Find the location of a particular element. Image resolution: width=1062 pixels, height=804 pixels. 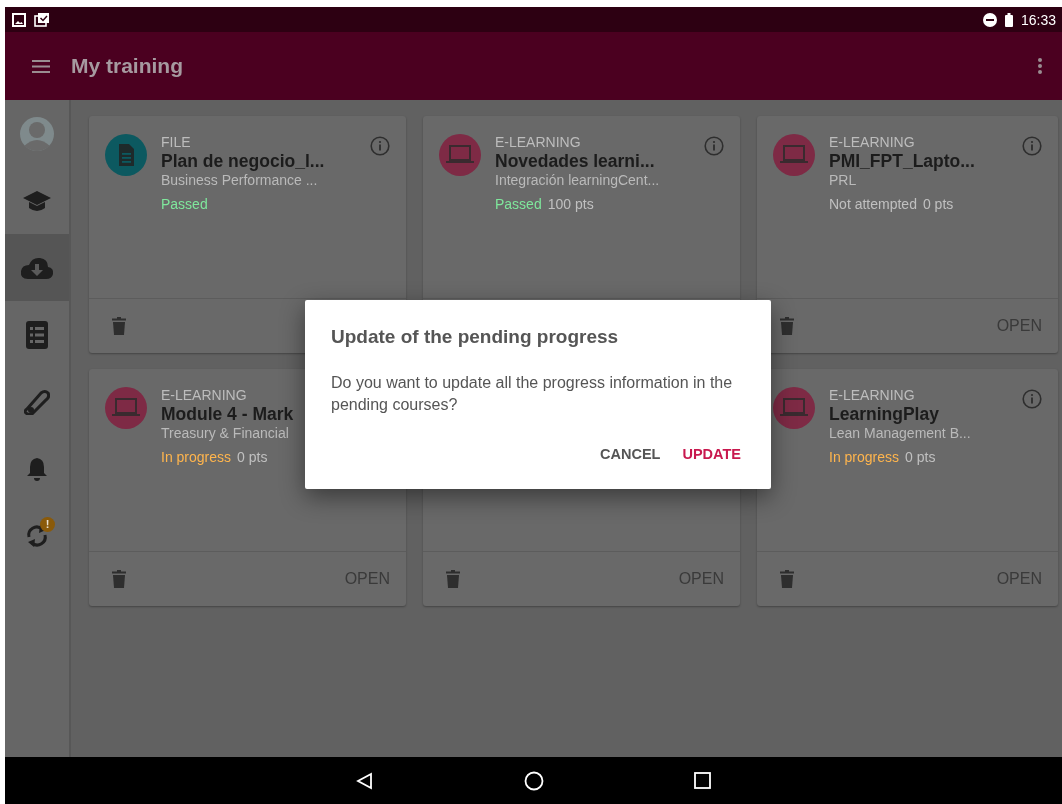

alert-badge: ! is located at coordinates (47, 524).